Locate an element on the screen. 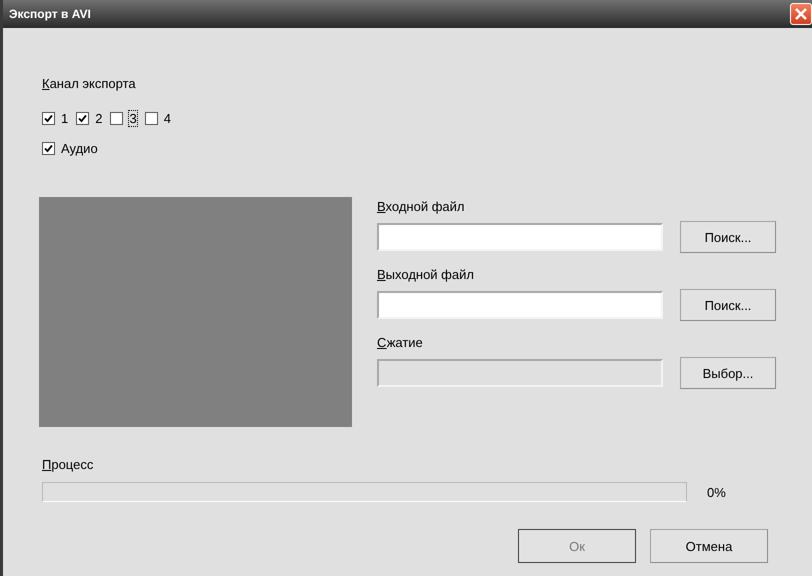 The image size is (812, 576). channel-label: Канал экспорта is located at coordinates (89, 83).